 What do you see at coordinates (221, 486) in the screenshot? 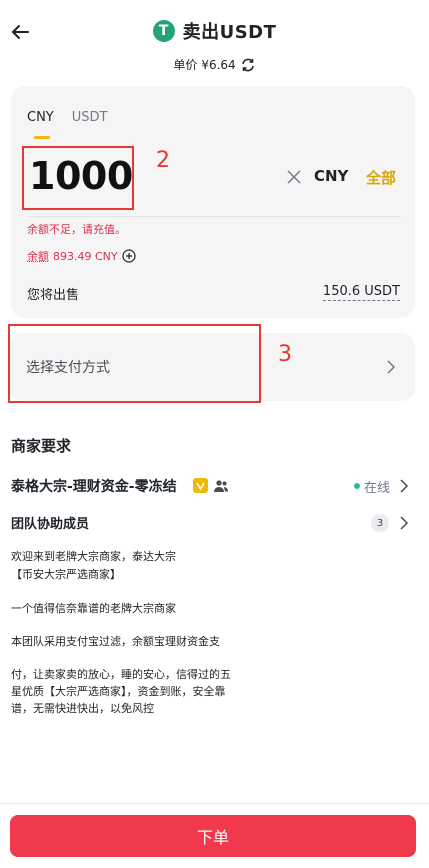
I see `team-users-icon` at bounding box center [221, 486].